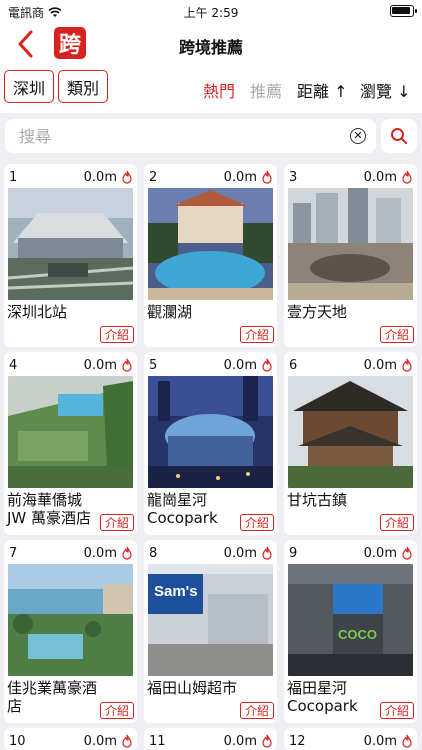  I want to click on card-number: 4, so click(13, 365).